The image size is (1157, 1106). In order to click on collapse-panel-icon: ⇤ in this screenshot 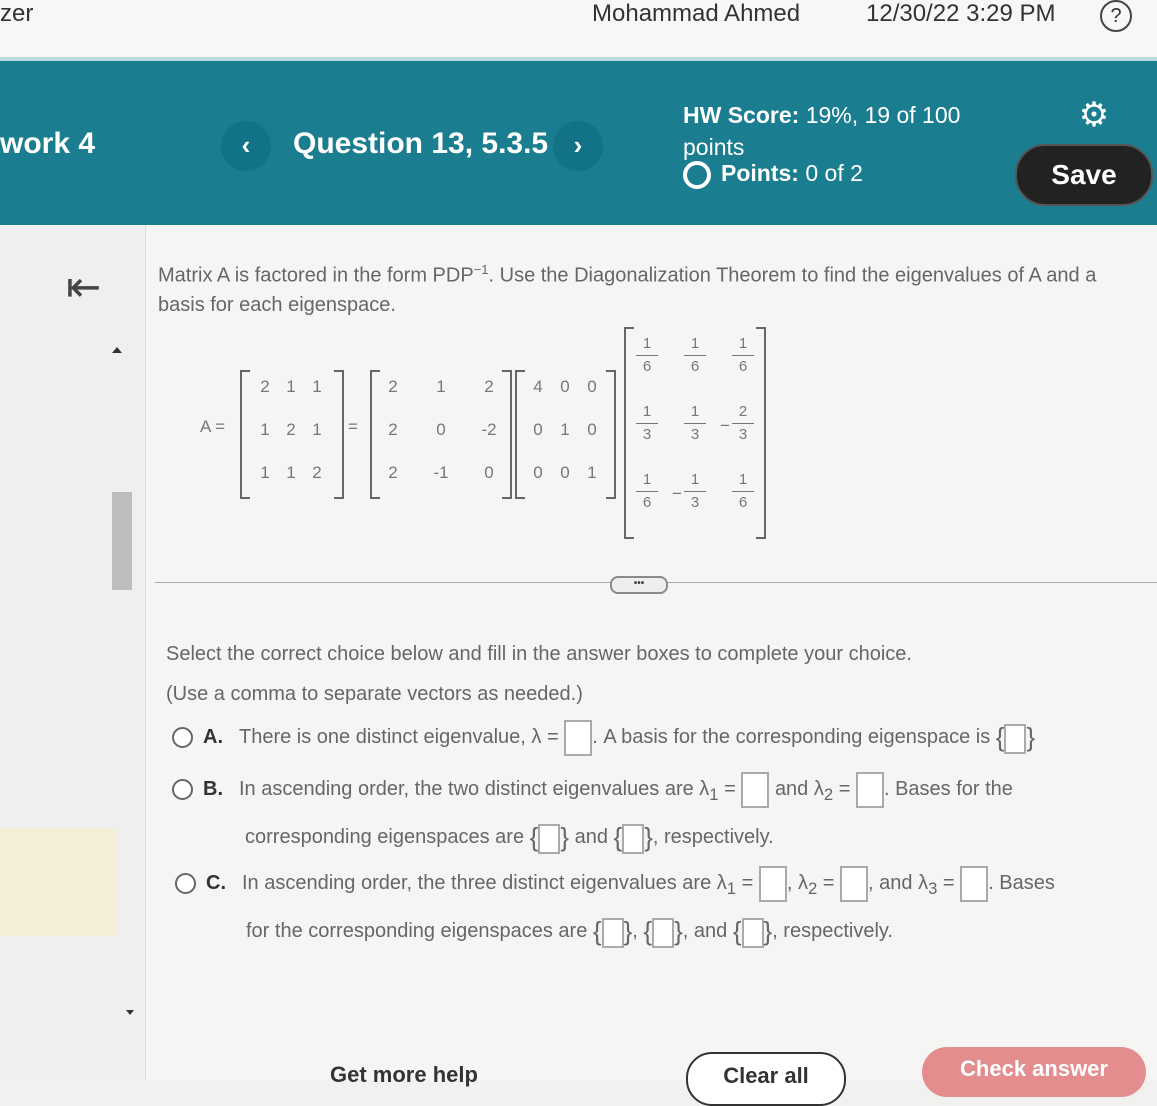, I will do `click(83, 286)`.